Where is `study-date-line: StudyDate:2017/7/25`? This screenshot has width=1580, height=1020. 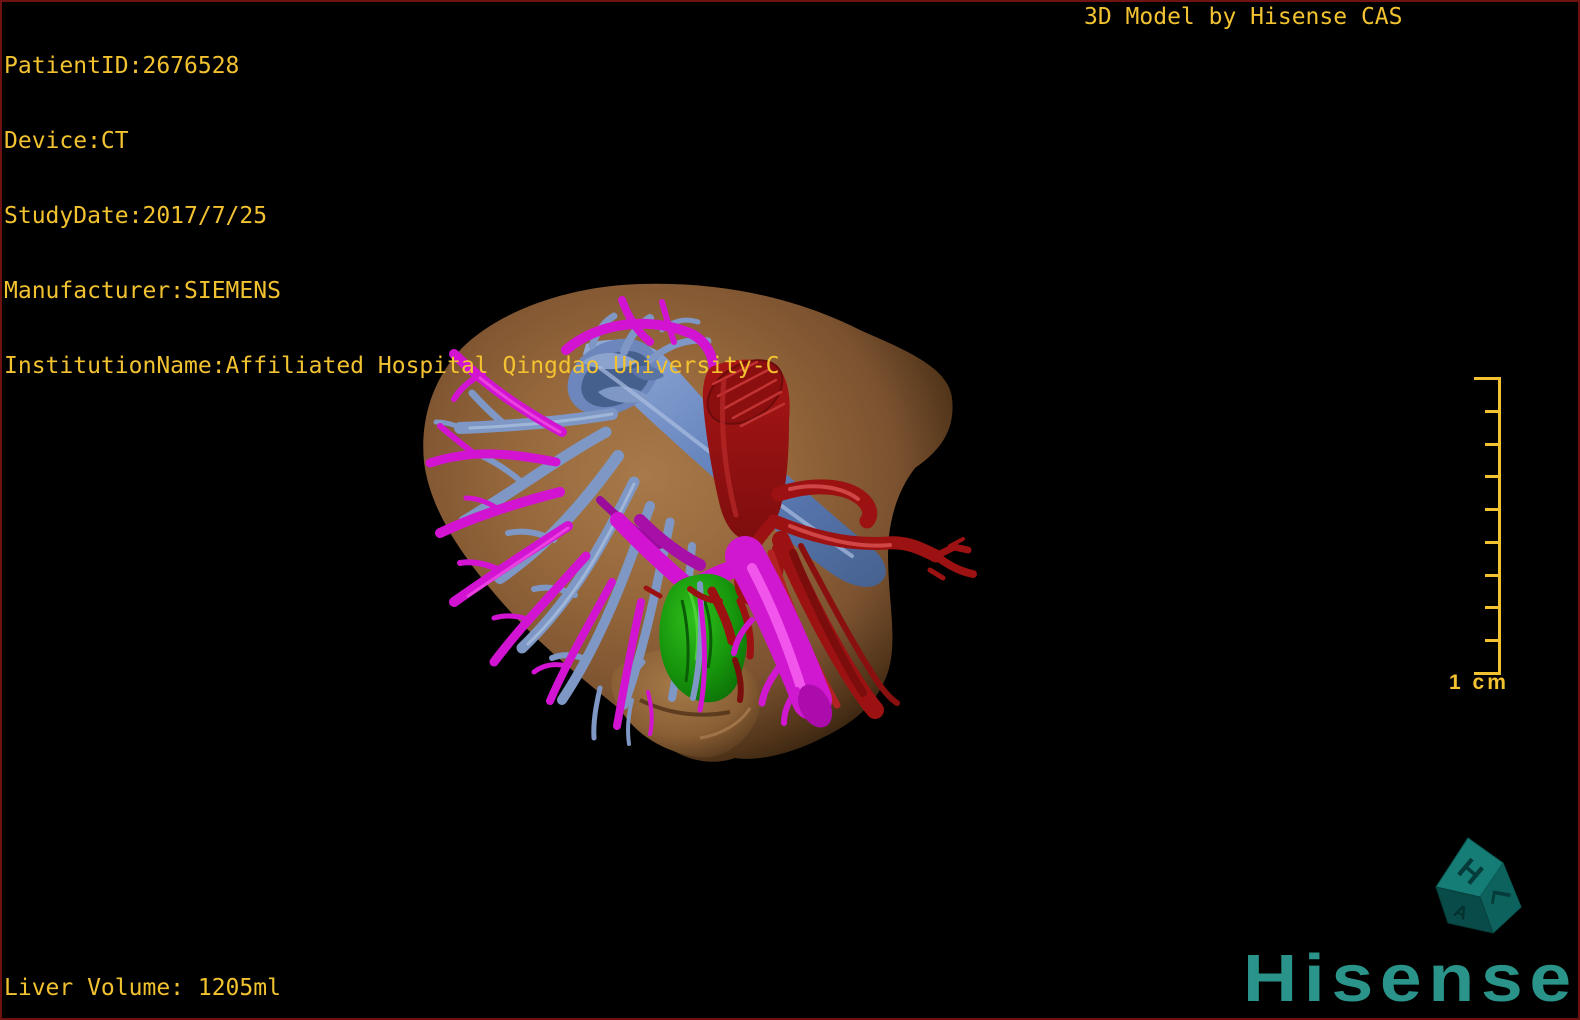 study-date-line: StudyDate:2017/7/25 is located at coordinates (136, 216).